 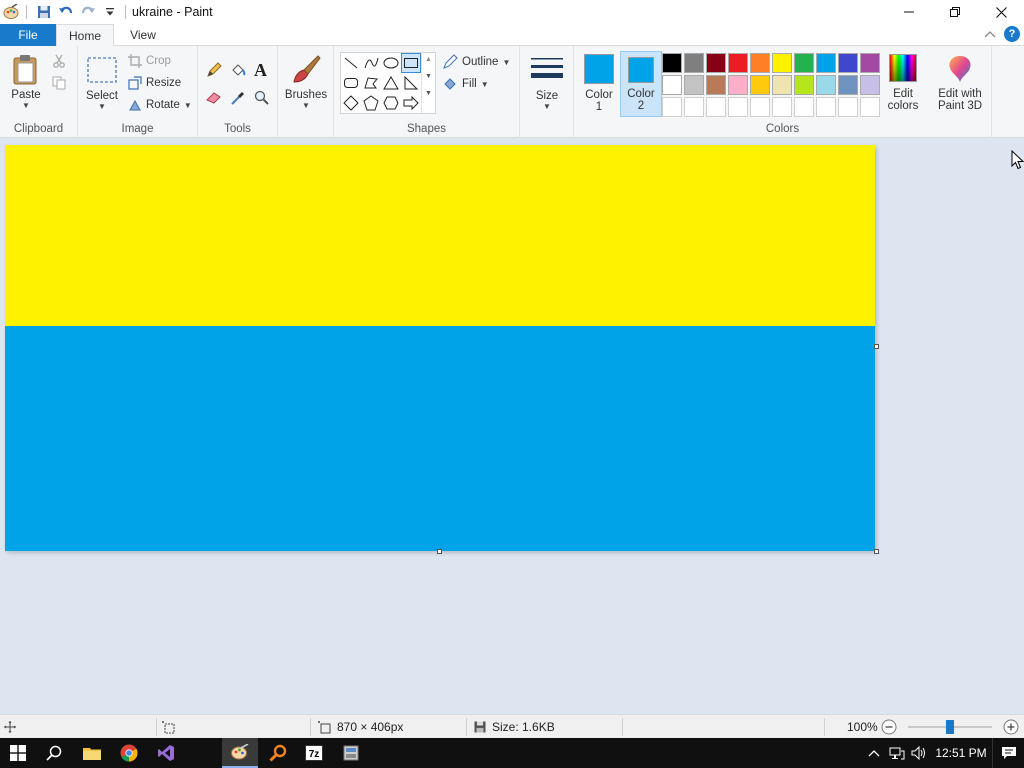 What do you see at coordinates (88, 12) in the screenshot?
I see `redo-icon` at bounding box center [88, 12].